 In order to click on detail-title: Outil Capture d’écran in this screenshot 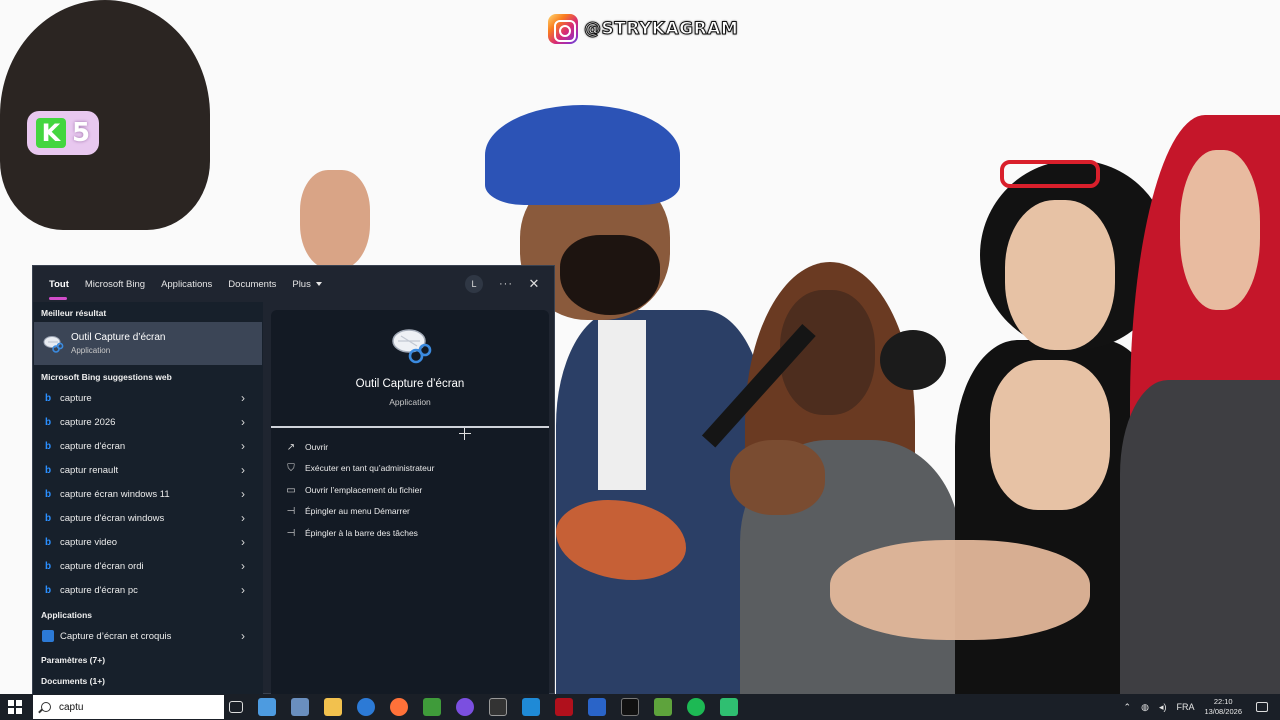, I will do `click(410, 384)`.